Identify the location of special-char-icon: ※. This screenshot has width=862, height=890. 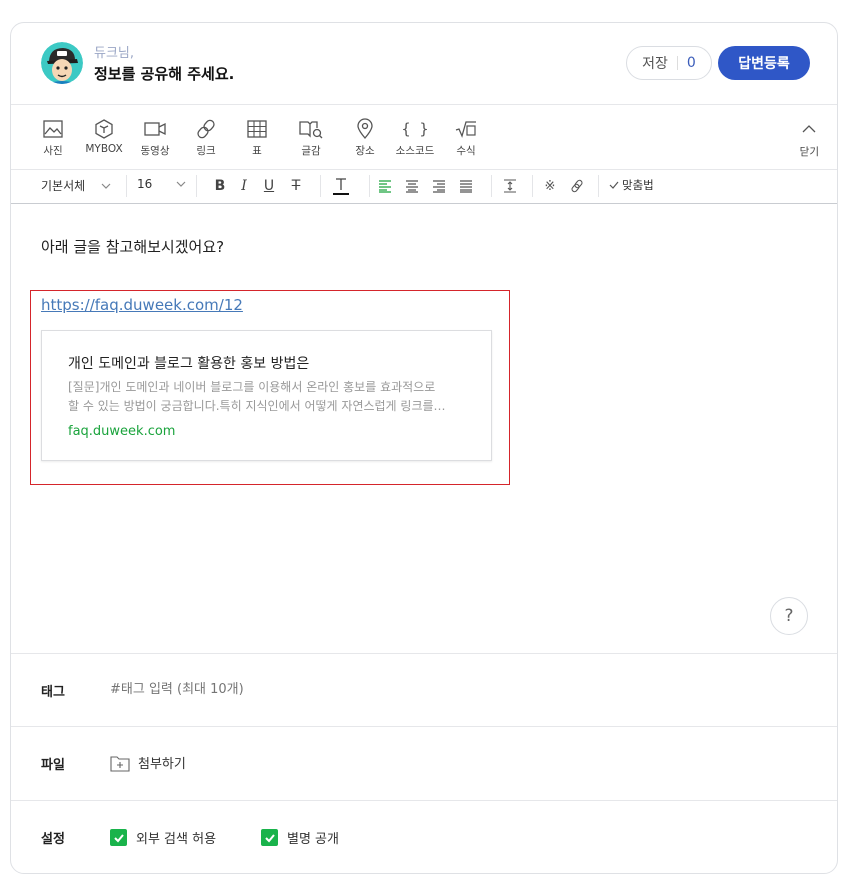
(550, 186).